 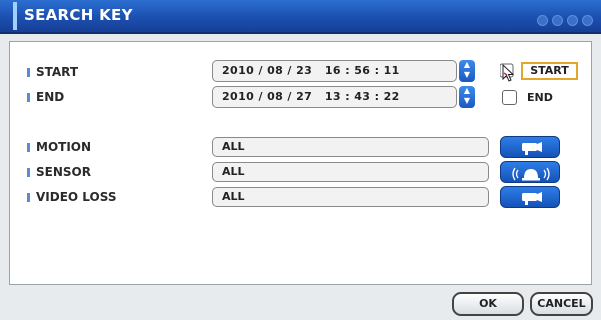 I want to click on title-dots, so click(x=563, y=20).